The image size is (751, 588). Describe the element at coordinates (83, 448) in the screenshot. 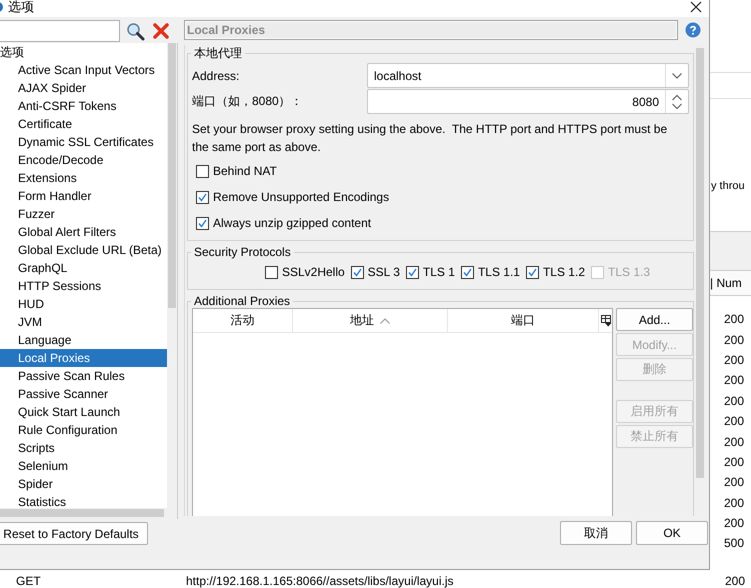

I see `tree-item: Scripts` at that location.